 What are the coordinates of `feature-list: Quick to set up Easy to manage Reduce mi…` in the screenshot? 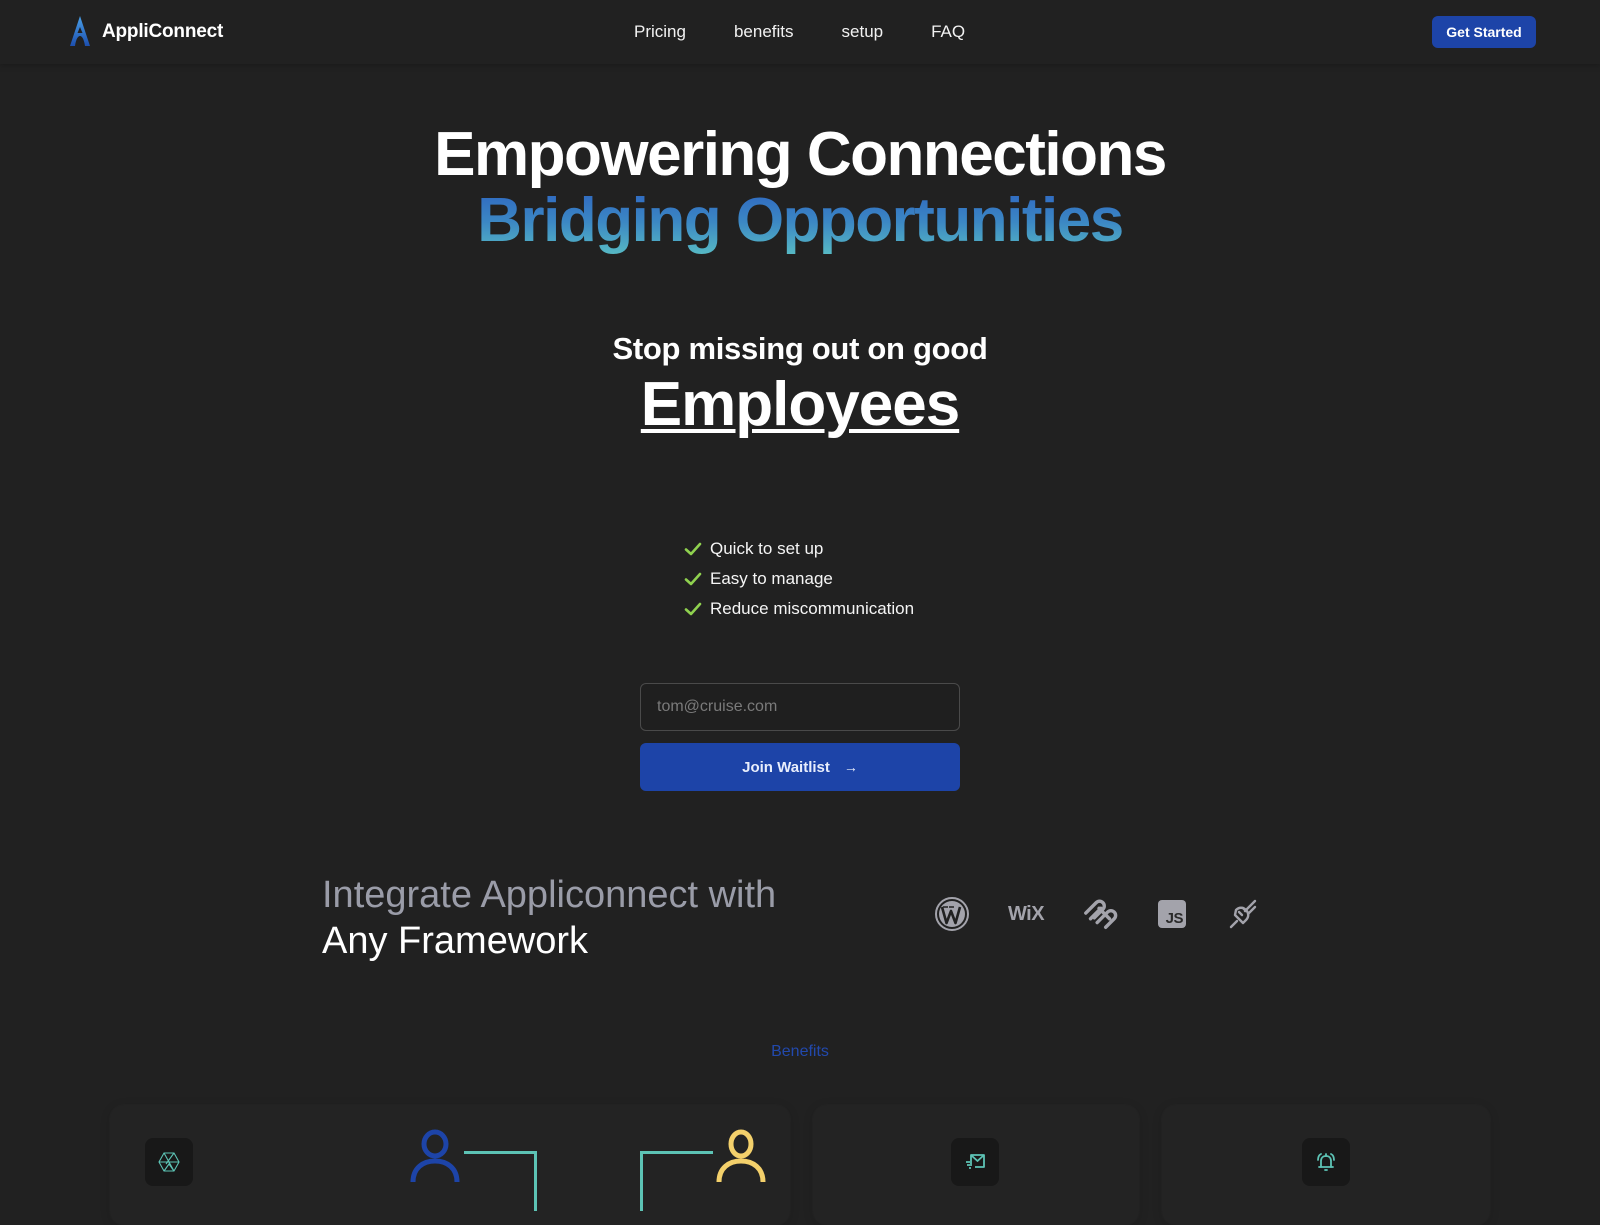 It's located at (799, 579).